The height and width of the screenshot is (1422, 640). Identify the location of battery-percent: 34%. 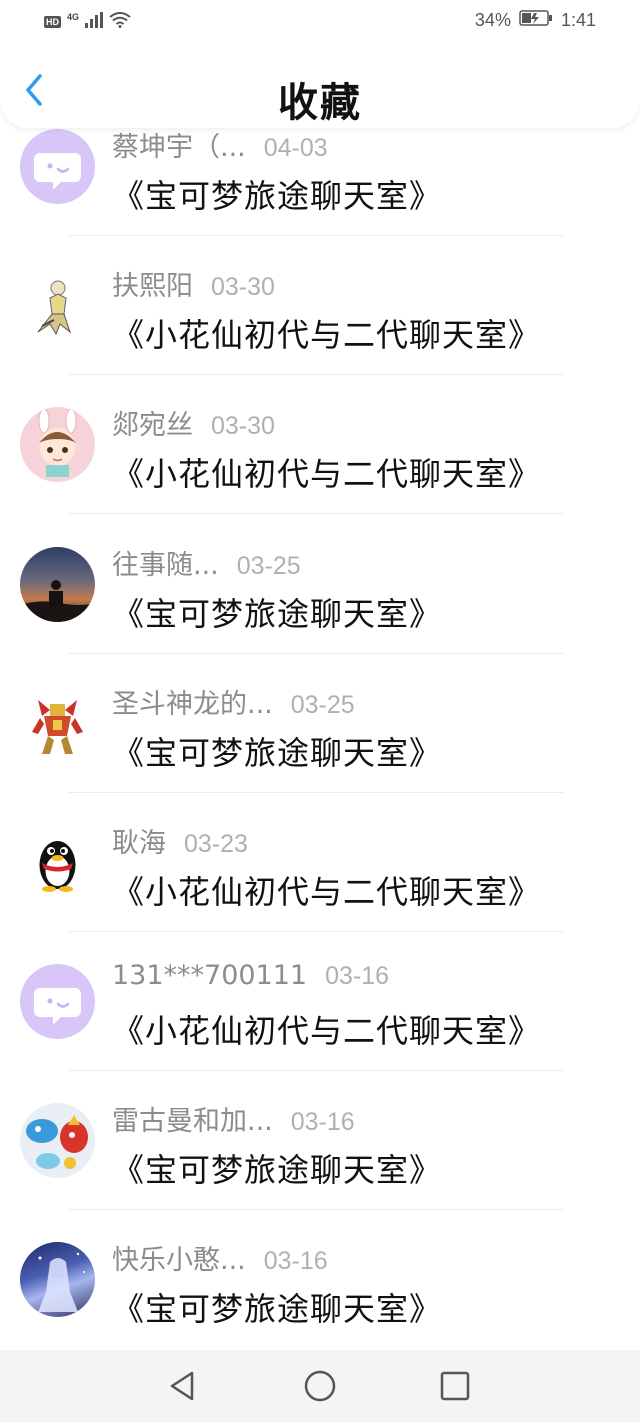
(492, 20).